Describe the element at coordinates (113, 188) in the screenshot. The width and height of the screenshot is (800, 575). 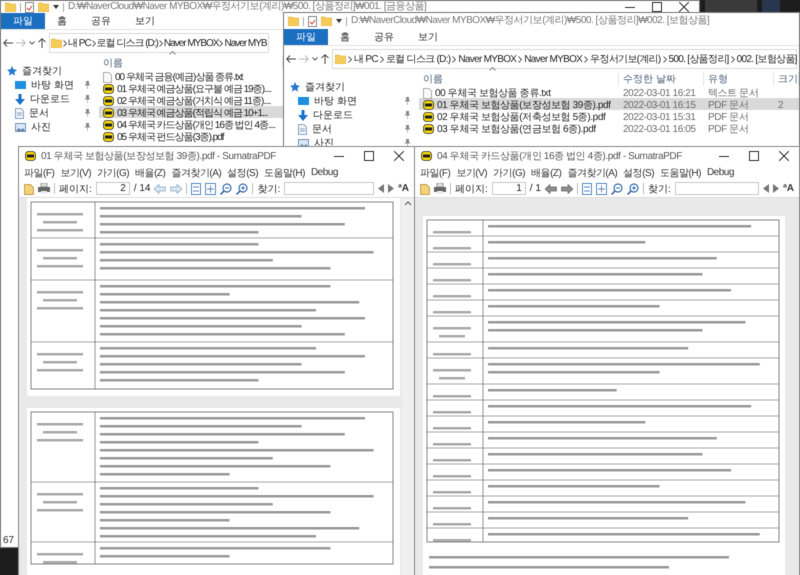
I see `page-number-field: 2` at that location.